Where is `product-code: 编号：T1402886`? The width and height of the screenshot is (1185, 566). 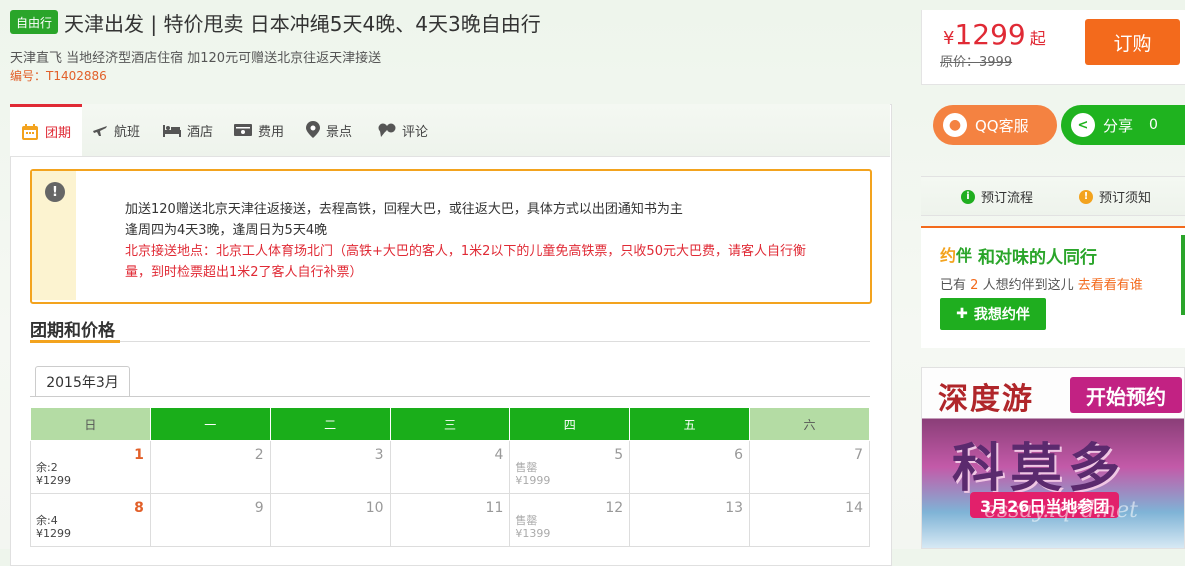
product-code: 编号：T1402886 is located at coordinates (58, 76).